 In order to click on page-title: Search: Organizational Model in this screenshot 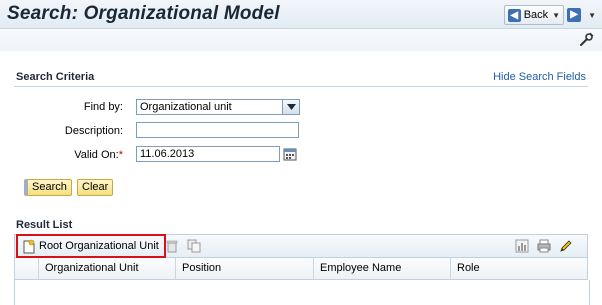, I will do `click(143, 13)`.